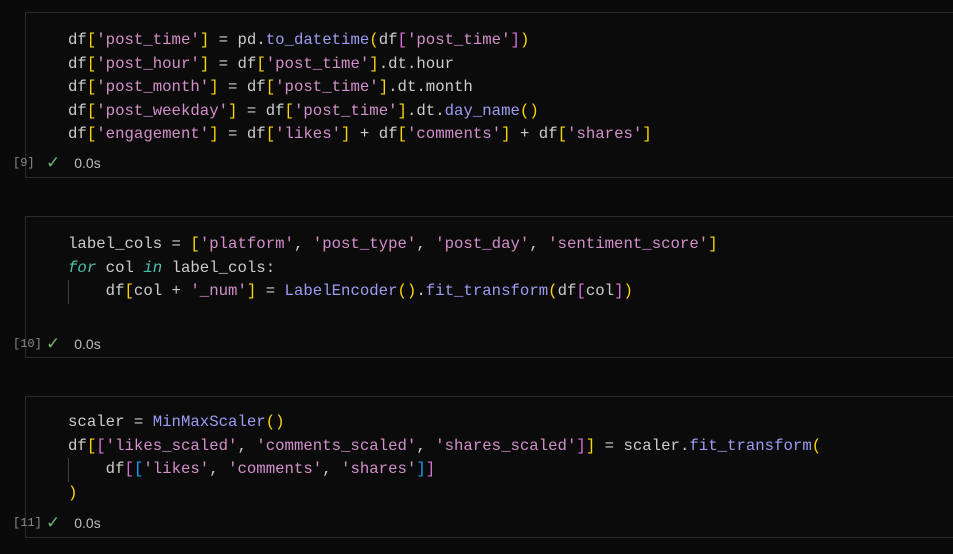 This screenshot has height=554, width=953. I want to click on code-token: = scaler., so click(642, 445).